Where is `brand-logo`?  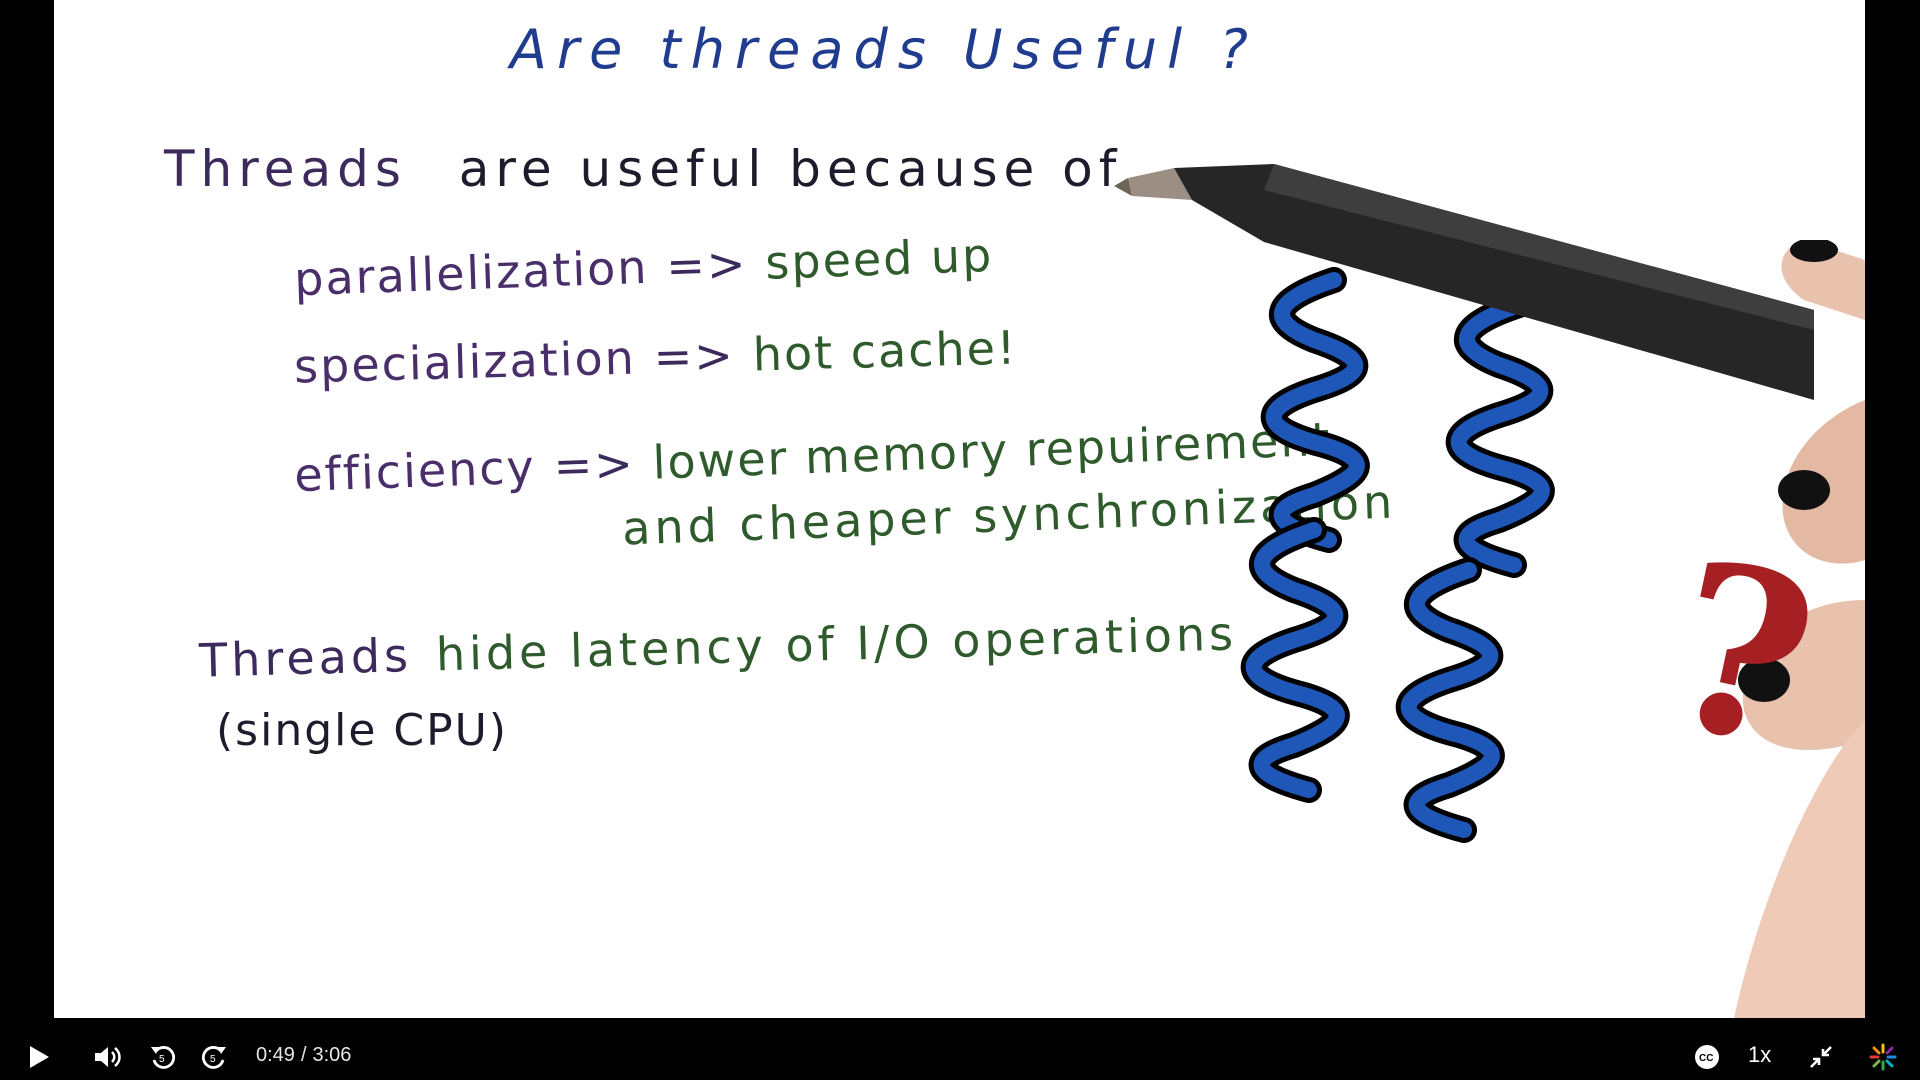
brand-logo is located at coordinates (1883, 1057).